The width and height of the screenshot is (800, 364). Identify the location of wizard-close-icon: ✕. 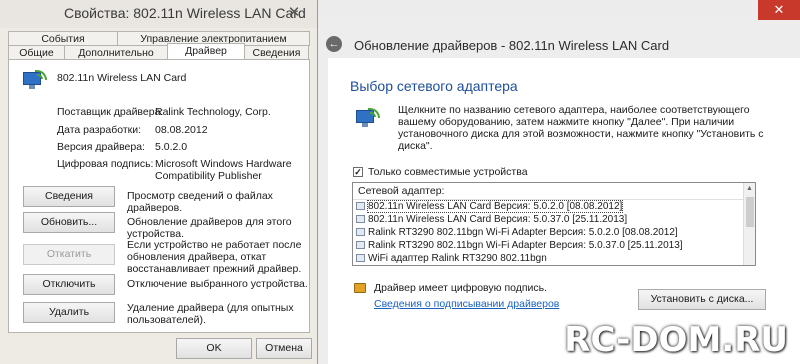
(779, 10).